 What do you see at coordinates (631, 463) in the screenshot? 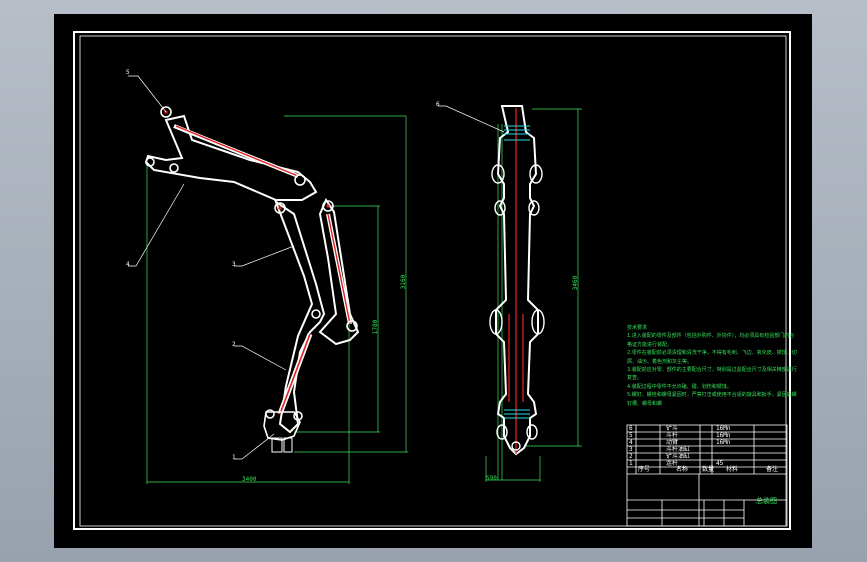
I see `parts-row-cell: 1` at bounding box center [631, 463].